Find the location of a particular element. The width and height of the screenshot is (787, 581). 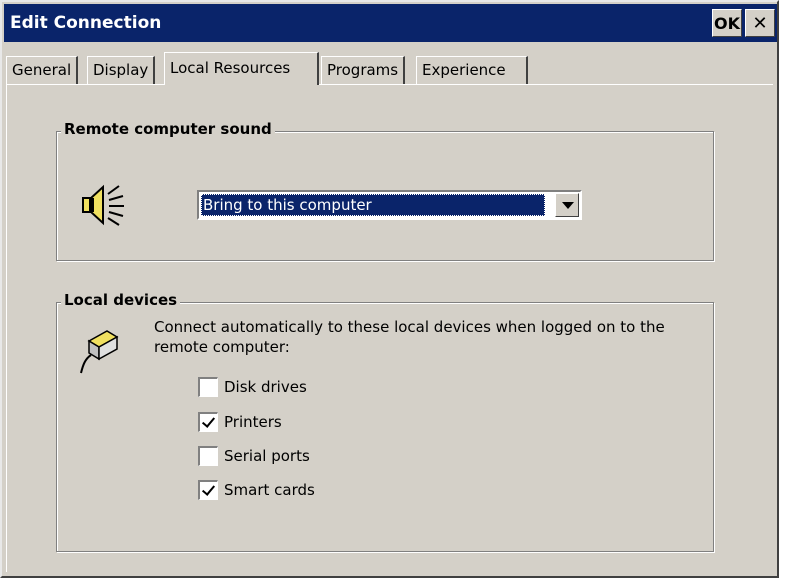

smart-cards-option: Smart cards is located at coordinates (256, 490).